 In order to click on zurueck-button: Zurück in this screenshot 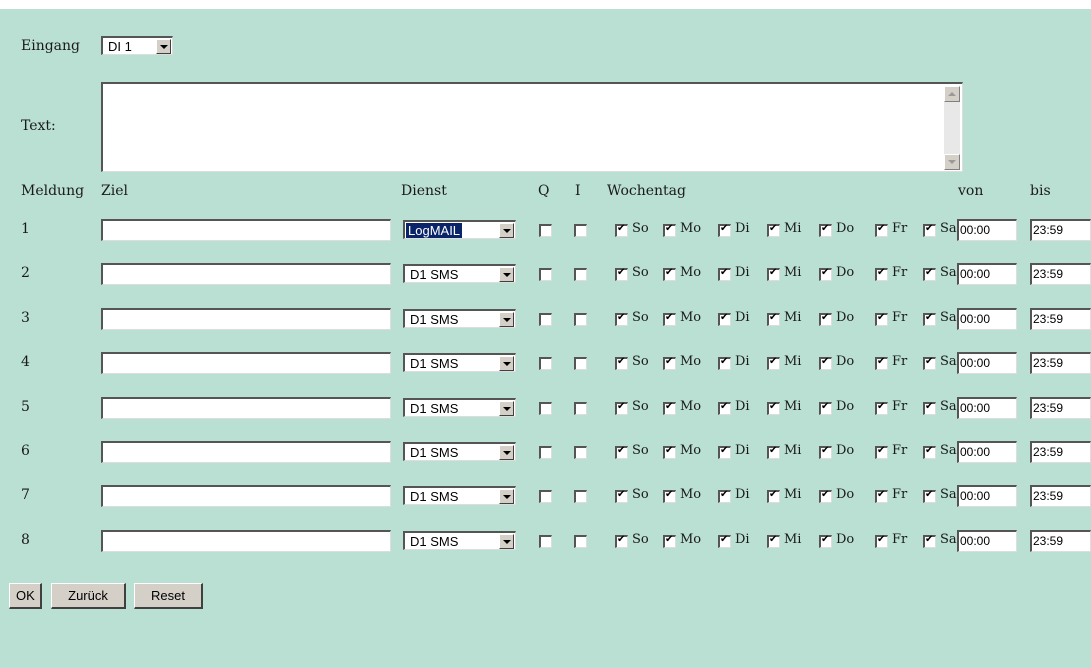, I will do `click(88, 596)`.